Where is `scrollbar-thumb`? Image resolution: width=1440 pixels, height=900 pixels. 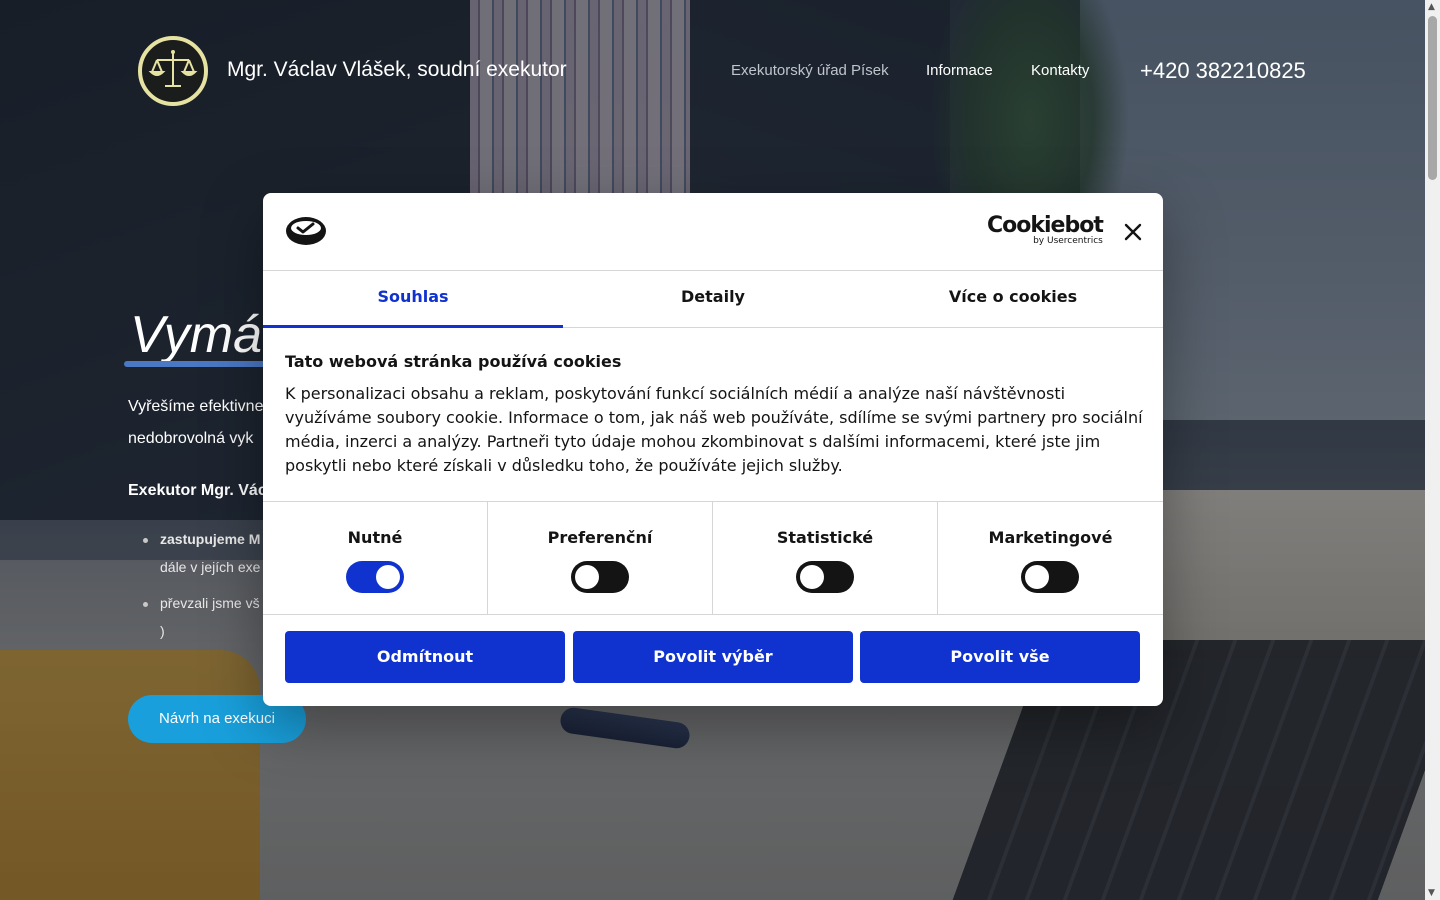
scrollbar-thumb is located at coordinates (1432, 98).